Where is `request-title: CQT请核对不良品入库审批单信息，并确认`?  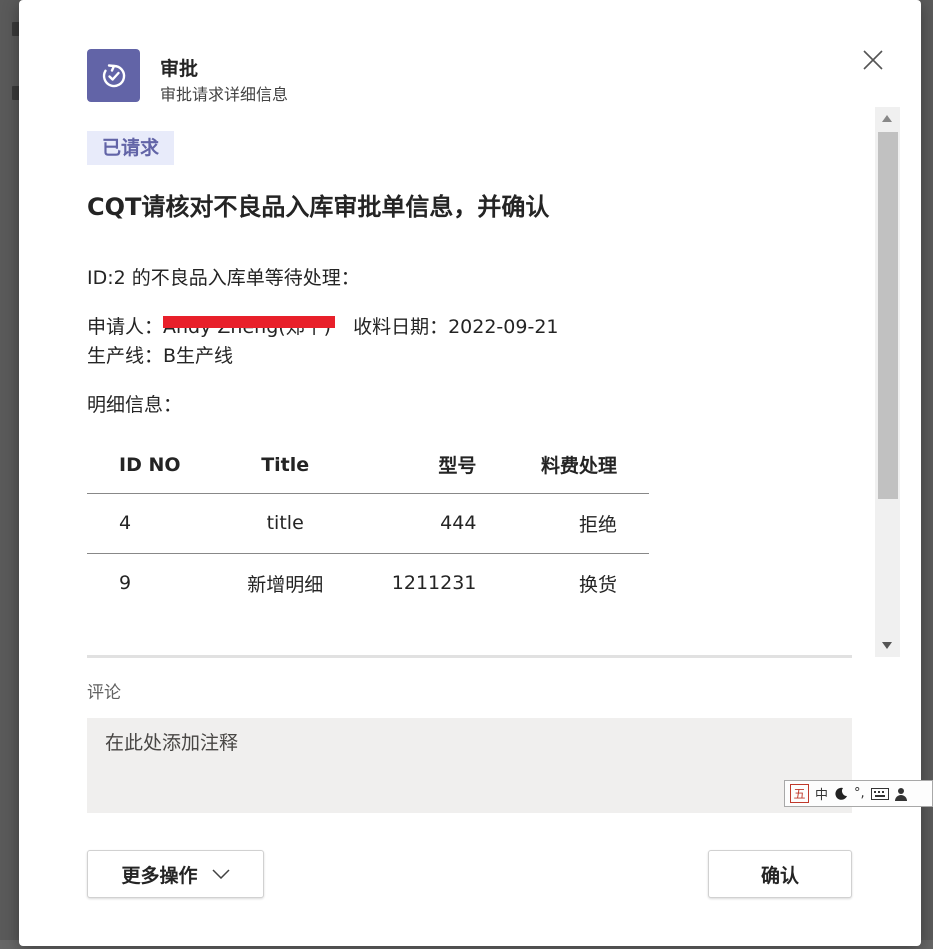 request-title: CQT请核对不良品入库审批单信息，并确认 is located at coordinates (318, 207).